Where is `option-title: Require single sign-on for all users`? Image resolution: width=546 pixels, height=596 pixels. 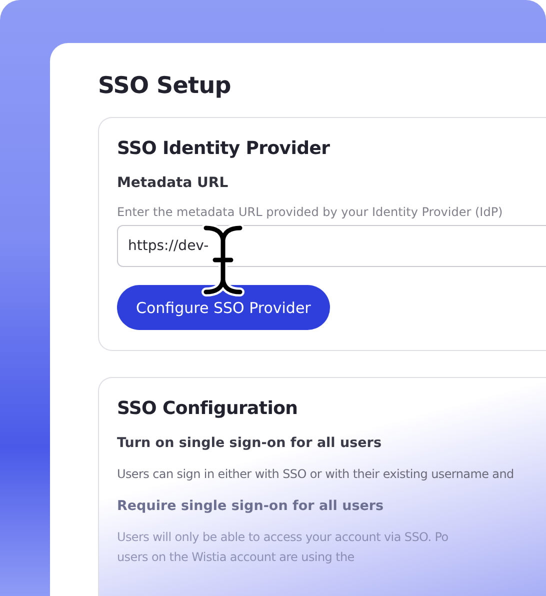 option-title: Require single sign-on for all users is located at coordinates (251, 506).